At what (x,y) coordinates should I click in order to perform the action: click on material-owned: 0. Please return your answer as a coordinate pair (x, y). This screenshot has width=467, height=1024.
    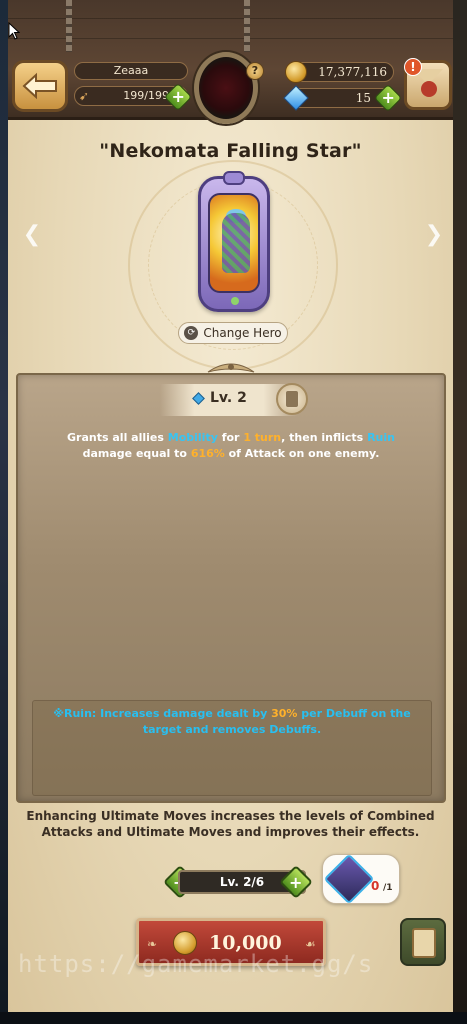
    Looking at the image, I should click on (375, 886).